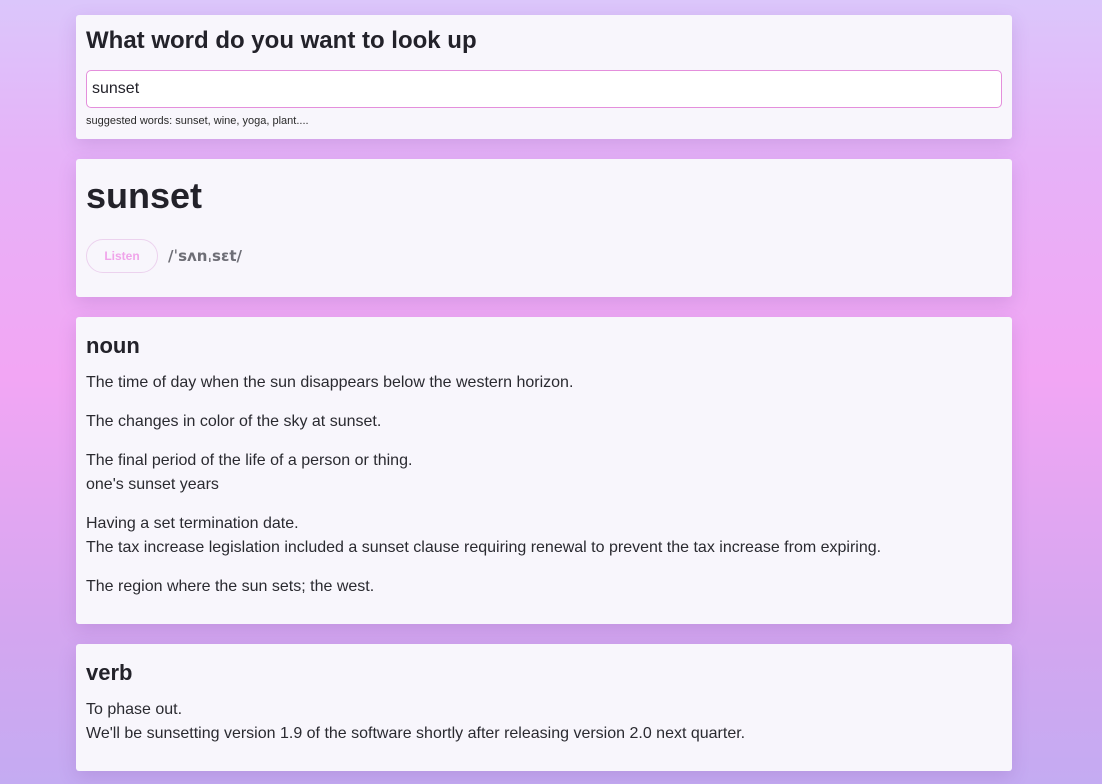  I want to click on word-title: sunset, so click(144, 195).